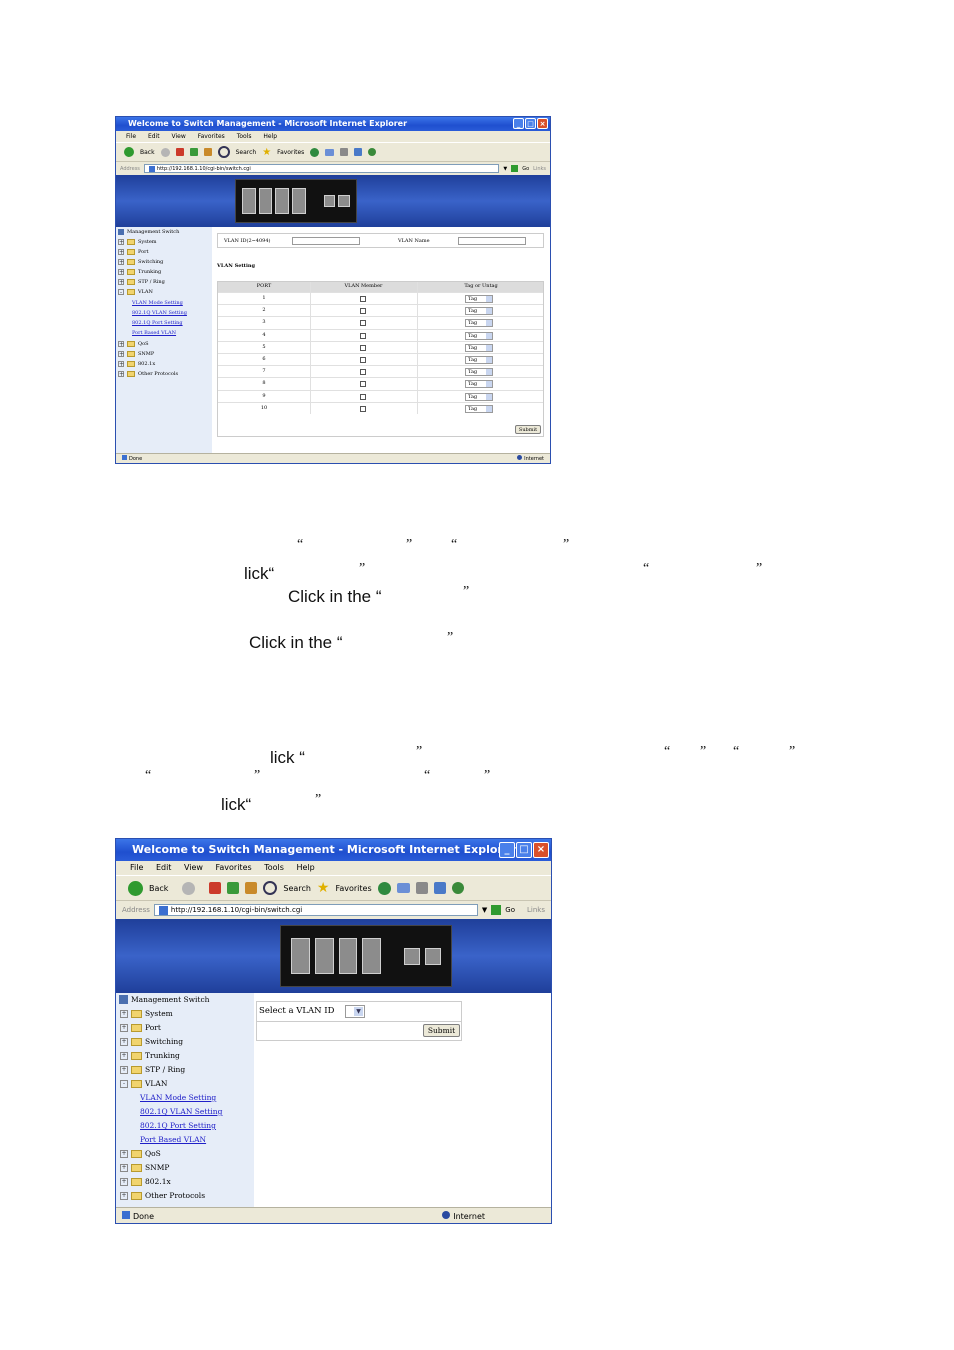 Image resolution: width=954 pixels, height=1350 pixels. What do you see at coordinates (178, 1125) in the screenshot?
I see `sidebar-link-8021q-port-setting: 802.1Q Port Setting` at bounding box center [178, 1125].